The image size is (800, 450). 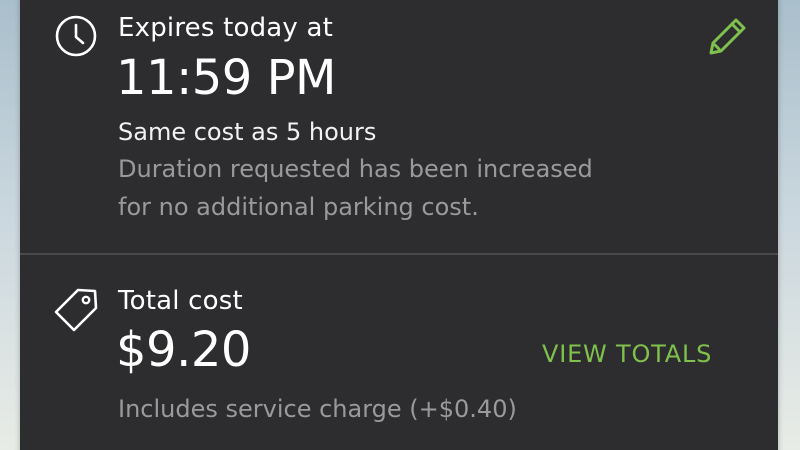 I want to click on duration-detail-line-2: for no additional parking cost., so click(x=298, y=207).